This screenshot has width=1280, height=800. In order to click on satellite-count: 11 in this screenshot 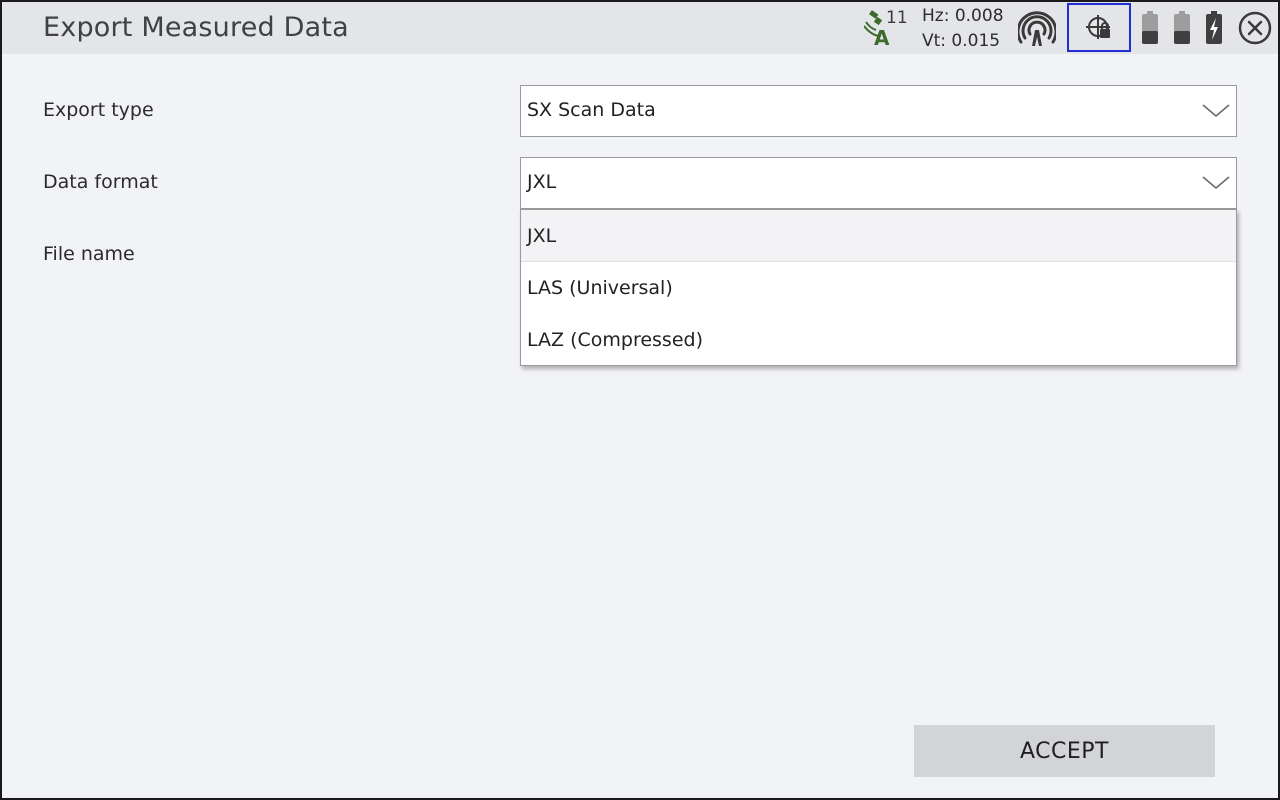, I will do `click(897, 18)`.